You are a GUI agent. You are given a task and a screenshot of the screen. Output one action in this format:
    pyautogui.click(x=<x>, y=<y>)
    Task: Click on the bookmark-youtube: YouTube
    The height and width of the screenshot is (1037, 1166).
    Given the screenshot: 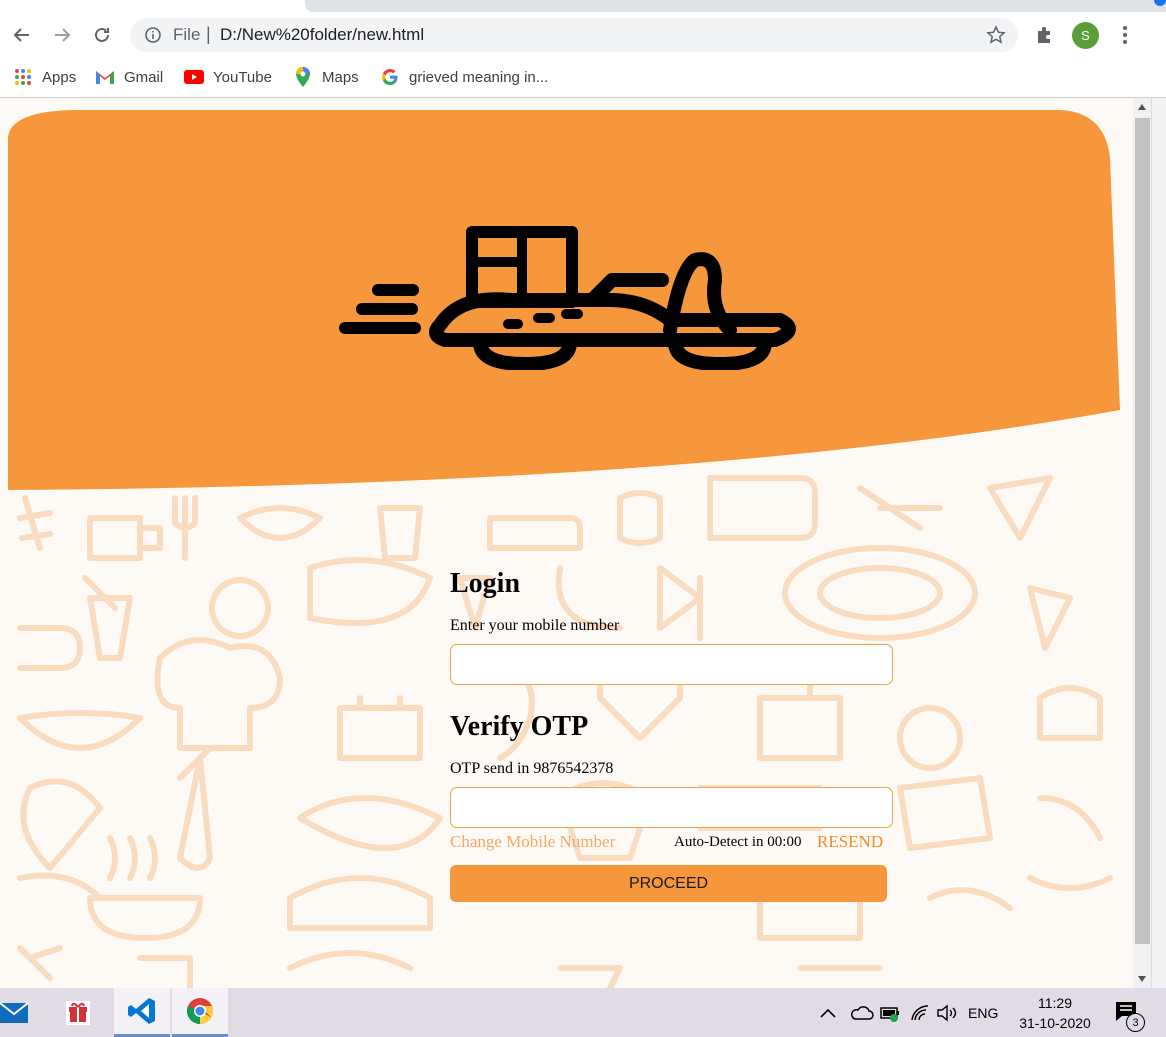 What is the action you would take?
    pyautogui.click(x=228, y=77)
    